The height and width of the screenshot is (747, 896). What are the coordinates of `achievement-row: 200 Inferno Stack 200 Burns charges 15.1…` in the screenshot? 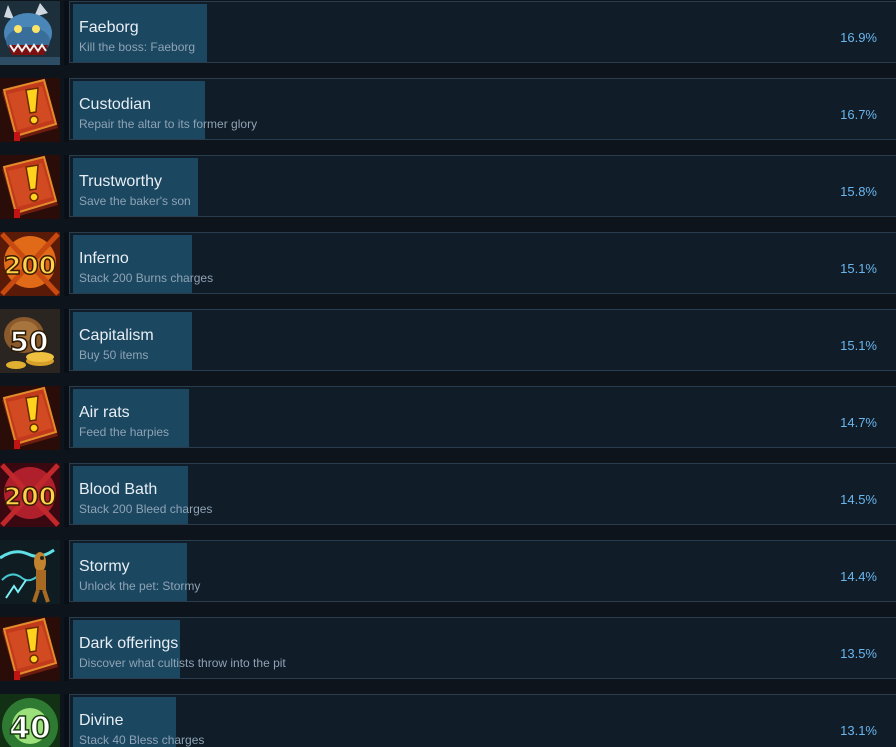 It's located at (448, 264).